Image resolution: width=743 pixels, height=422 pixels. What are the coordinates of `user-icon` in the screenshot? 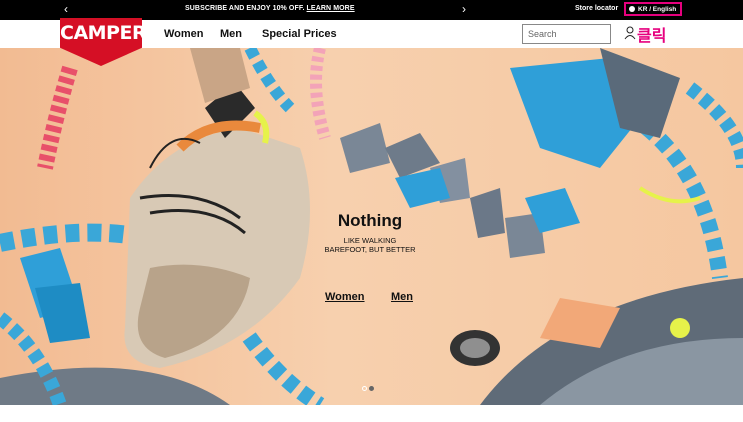 It's located at (630, 35).